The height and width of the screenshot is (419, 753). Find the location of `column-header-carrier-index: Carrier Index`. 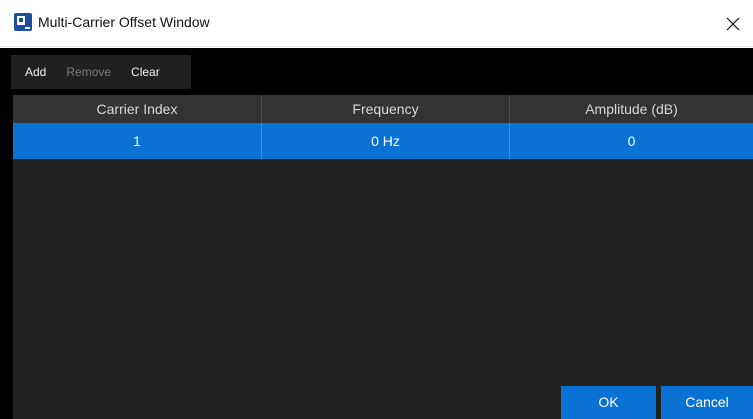

column-header-carrier-index: Carrier Index is located at coordinates (137, 109).